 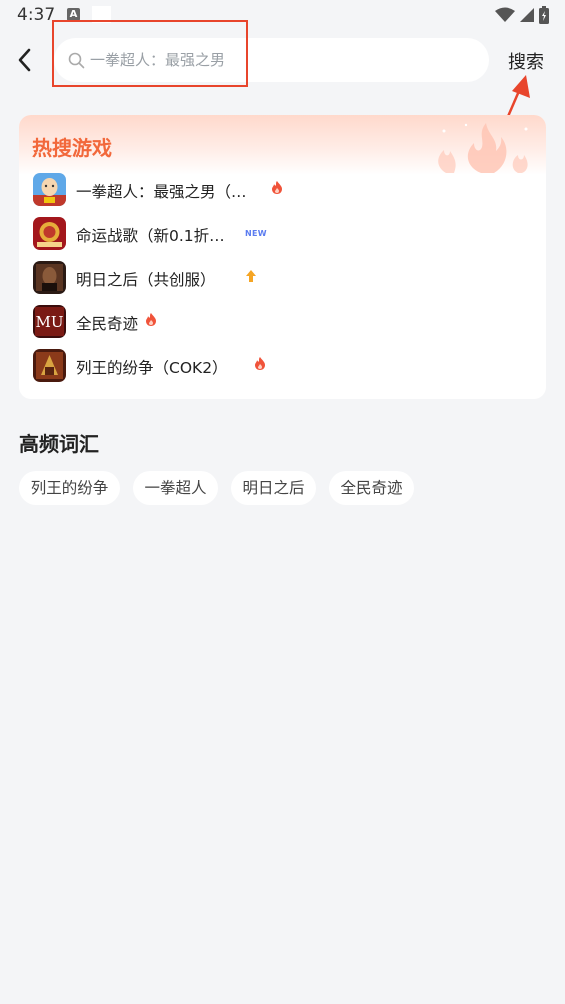 What do you see at coordinates (282, 15) in the screenshot?
I see `status-bar: 4:37 A` at bounding box center [282, 15].